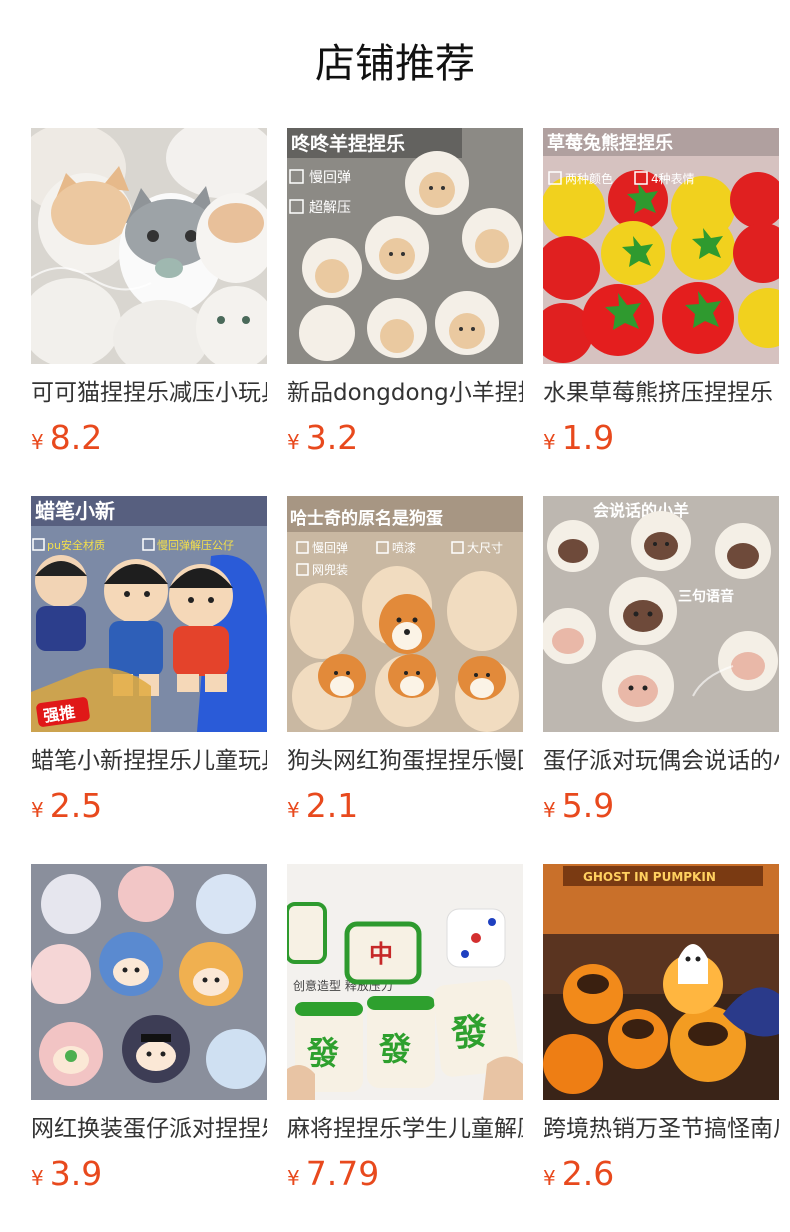 The height and width of the screenshot is (1232, 790). What do you see at coordinates (76, 1173) in the screenshot?
I see `price-value: 3.9` at bounding box center [76, 1173].